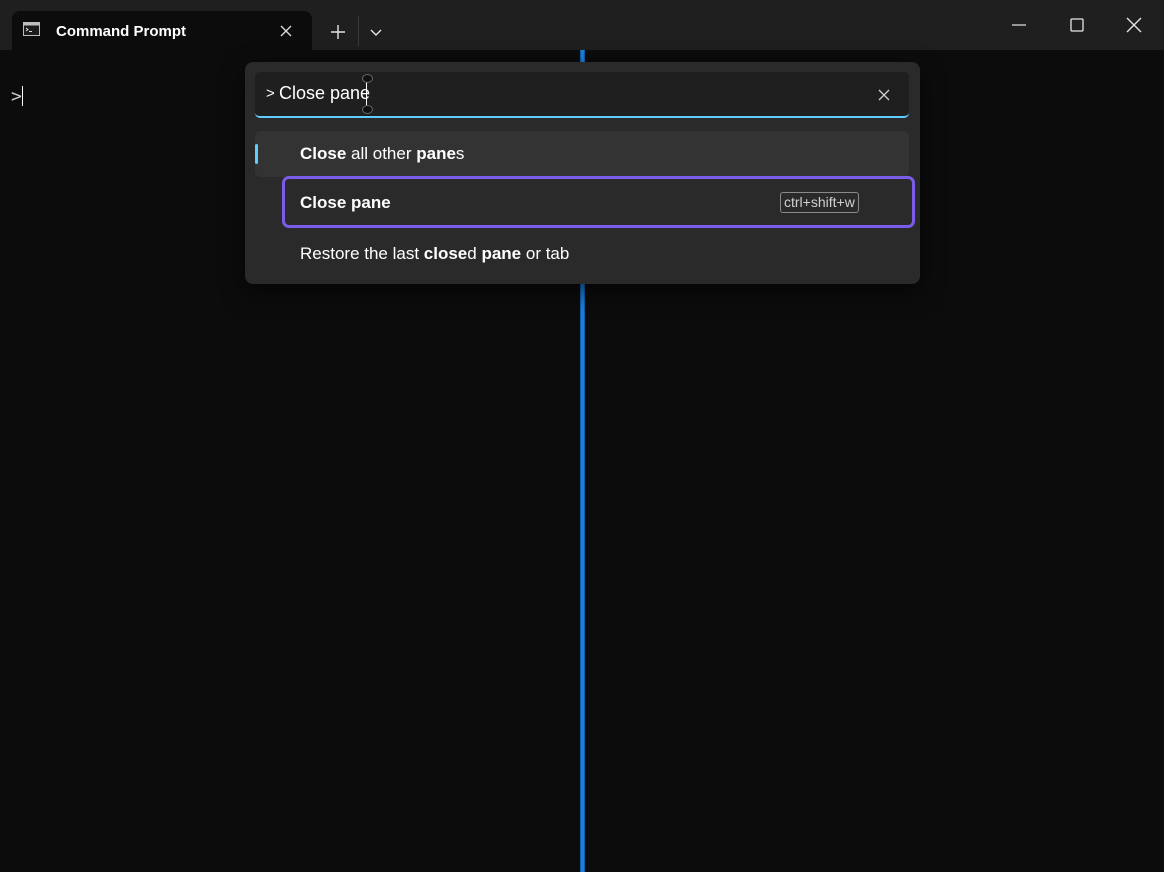 The width and height of the screenshot is (1164, 872). Describe the element at coordinates (256, 154) in the screenshot. I see `selection-indicator` at that location.